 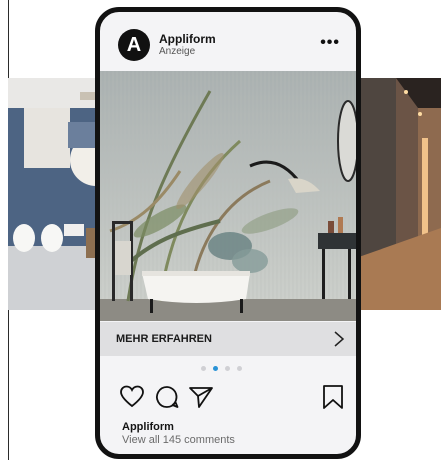 What do you see at coordinates (167, 397) in the screenshot?
I see `comment-icon` at bounding box center [167, 397].